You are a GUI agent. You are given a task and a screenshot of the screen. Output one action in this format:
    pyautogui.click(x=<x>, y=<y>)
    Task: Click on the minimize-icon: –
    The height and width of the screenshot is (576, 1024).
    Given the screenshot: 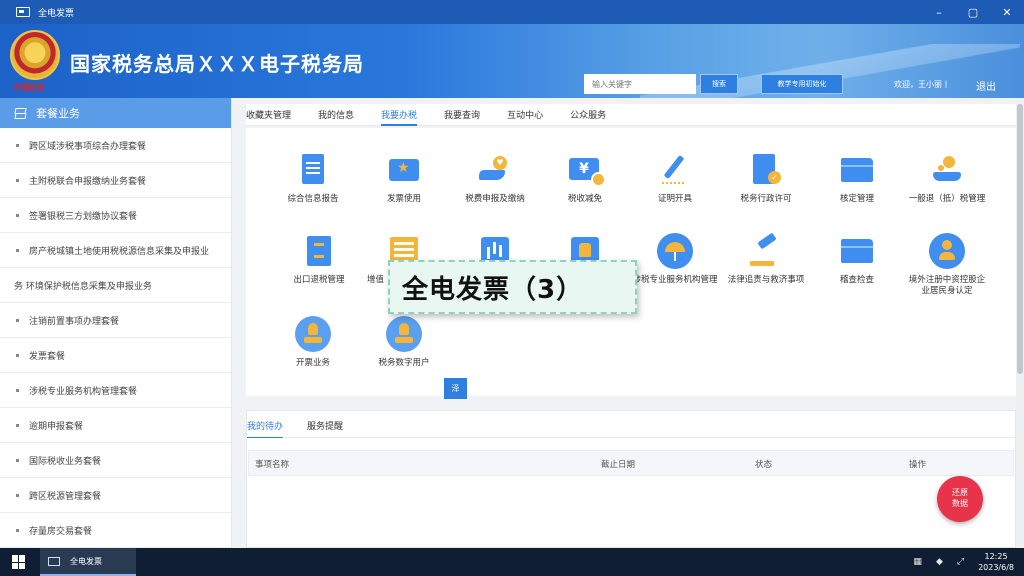 What is the action you would take?
    pyautogui.click(x=939, y=12)
    